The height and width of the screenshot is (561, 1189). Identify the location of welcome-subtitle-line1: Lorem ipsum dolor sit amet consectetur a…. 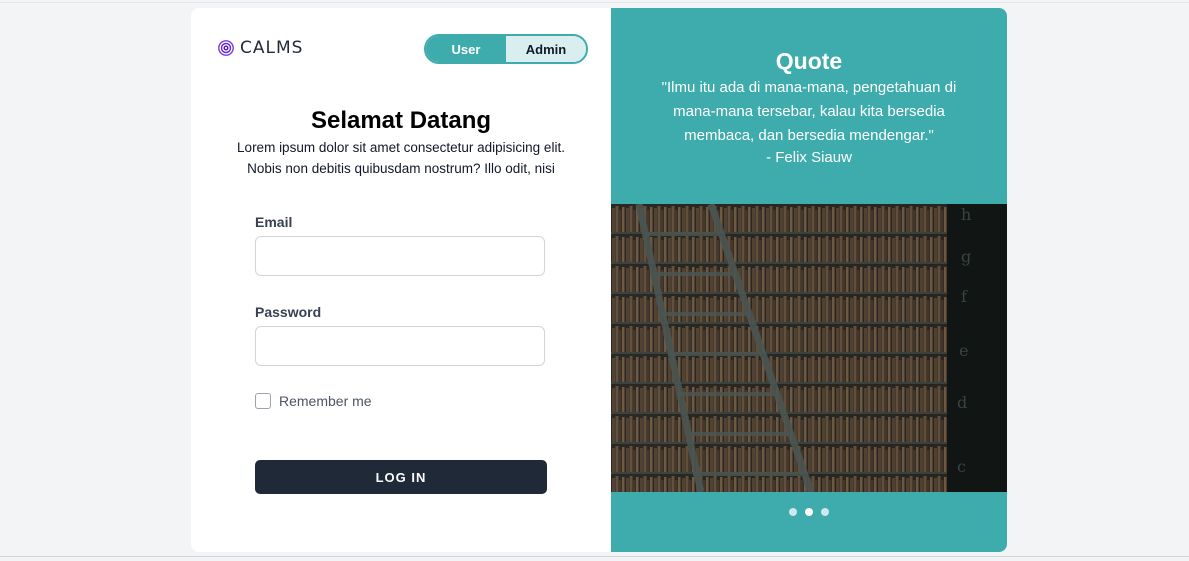
(401, 147).